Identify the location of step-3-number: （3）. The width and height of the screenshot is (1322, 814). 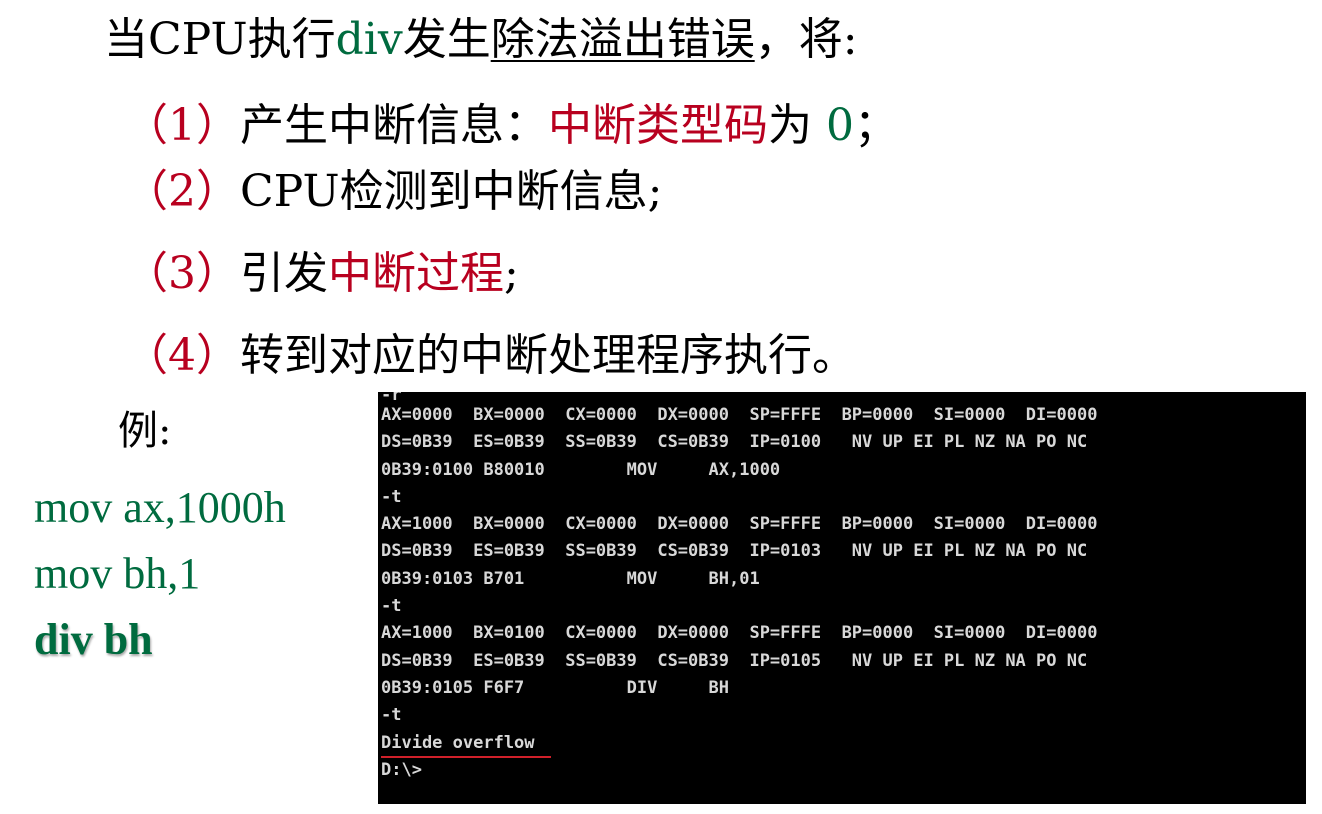
(182, 273).